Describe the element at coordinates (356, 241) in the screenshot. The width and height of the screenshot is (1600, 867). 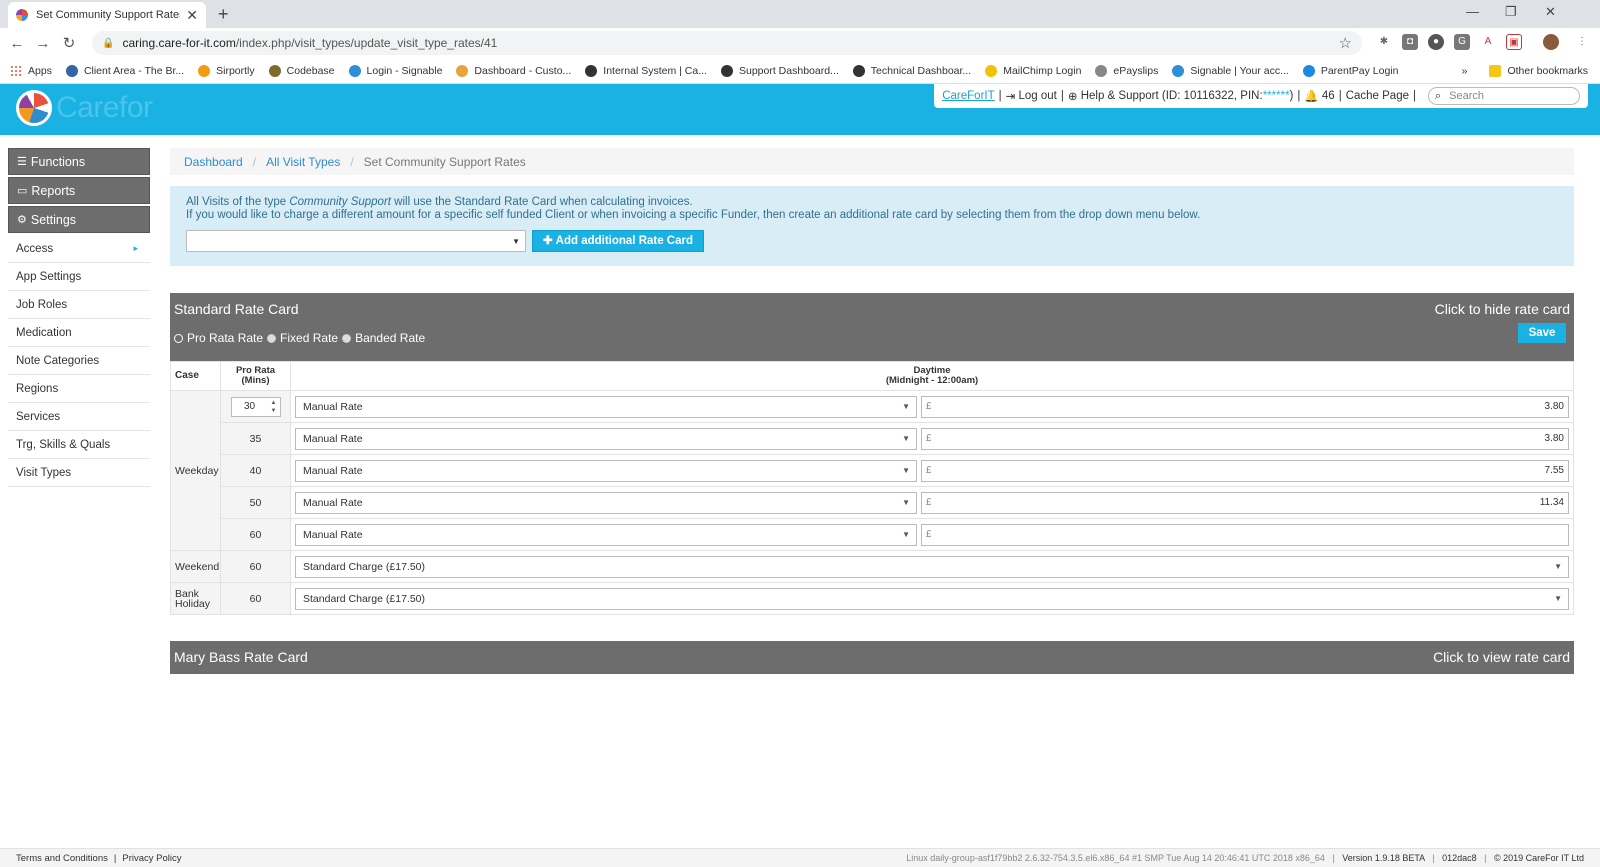
I see `rate-card-target-select: ▼` at that location.